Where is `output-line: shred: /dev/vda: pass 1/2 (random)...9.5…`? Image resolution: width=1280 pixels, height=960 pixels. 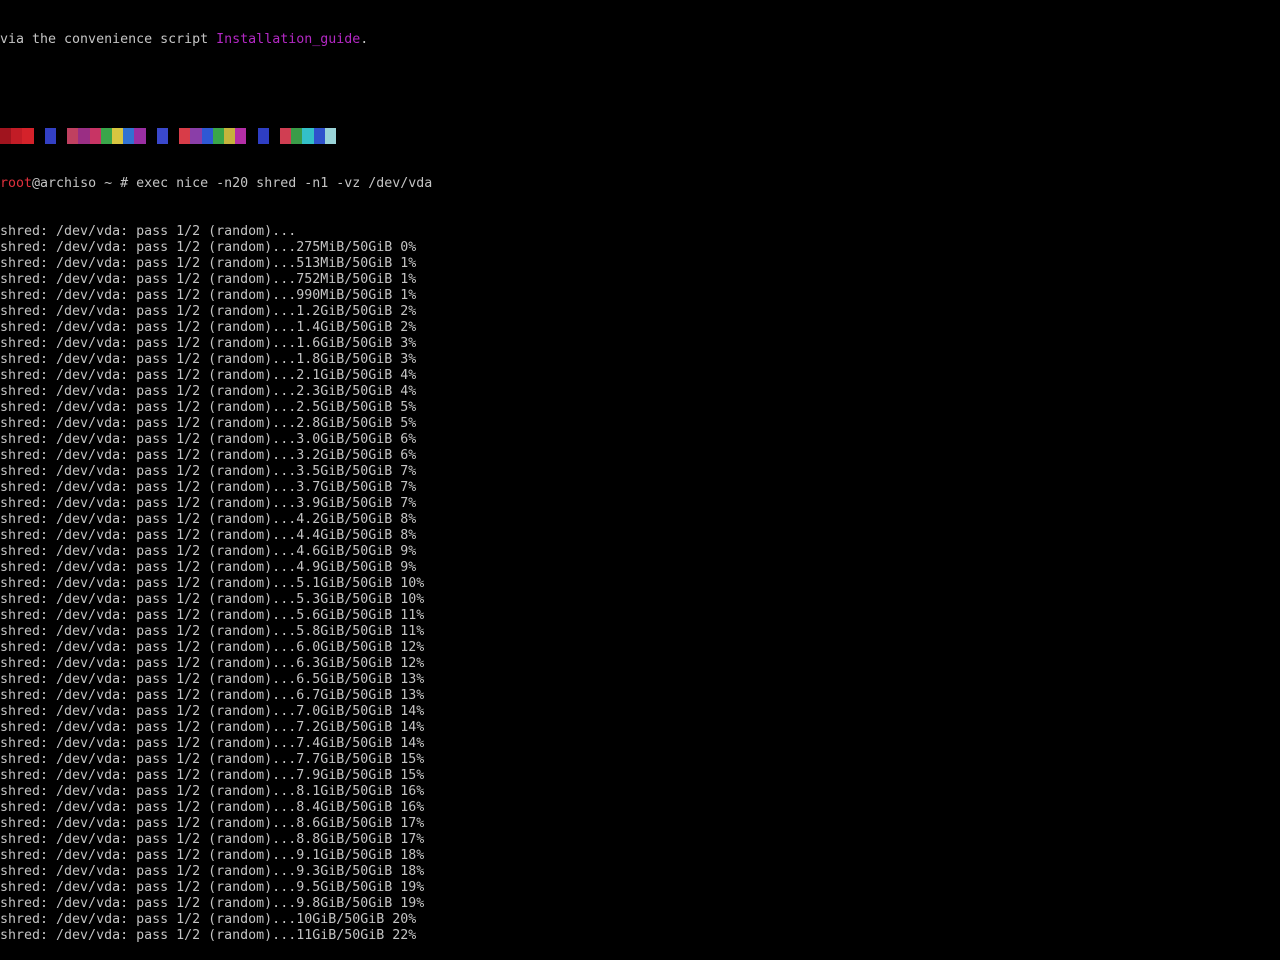 output-line: shred: /dev/vda: pass 1/2 (random)...9.5… is located at coordinates (212, 887).